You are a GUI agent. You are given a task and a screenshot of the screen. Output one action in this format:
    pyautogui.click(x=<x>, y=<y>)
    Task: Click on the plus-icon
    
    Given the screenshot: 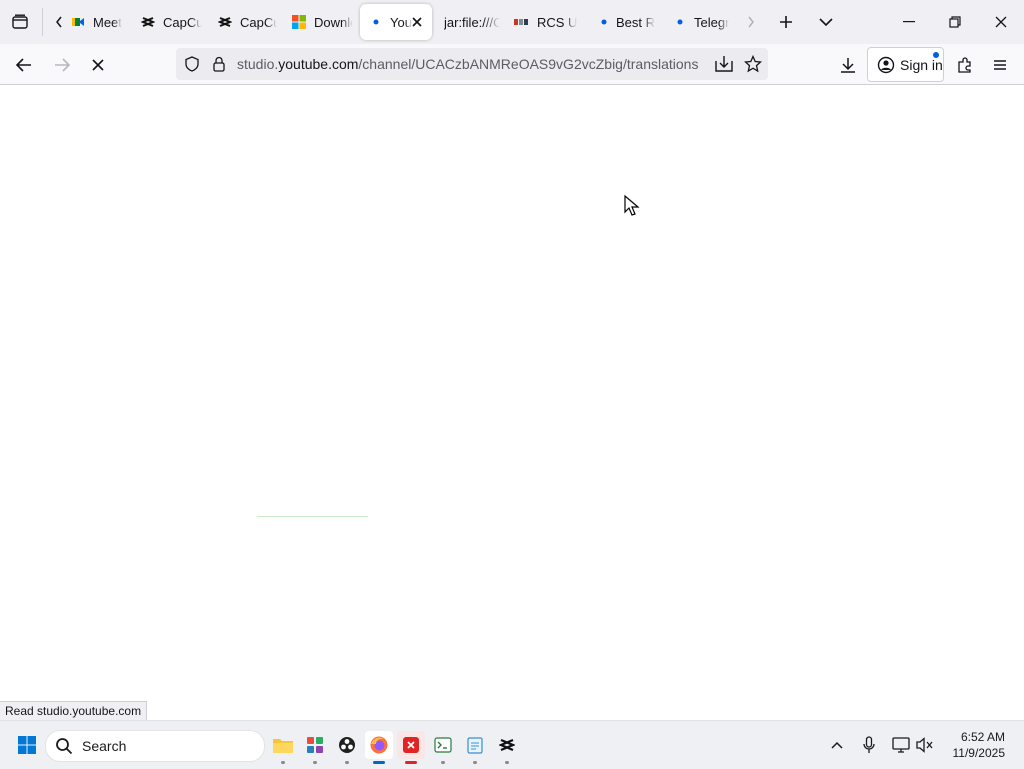 What is the action you would take?
    pyautogui.click(x=786, y=22)
    